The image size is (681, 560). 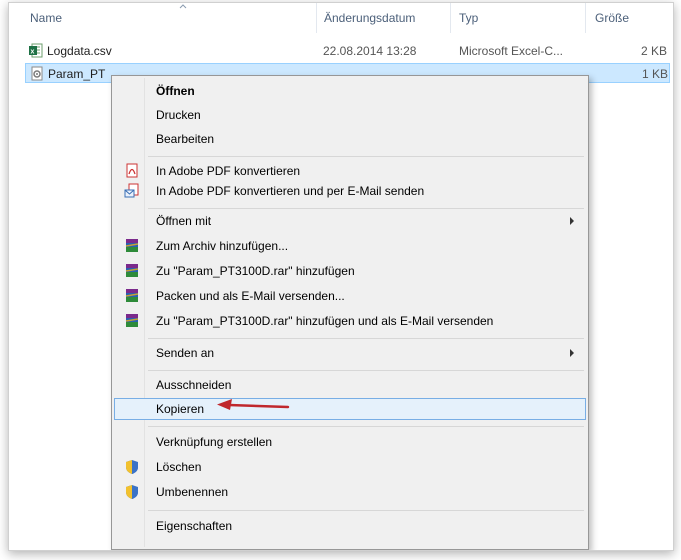 What do you see at coordinates (185, 353) in the screenshot?
I see `menu-item-label: Senden an` at bounding box center [185, 353].